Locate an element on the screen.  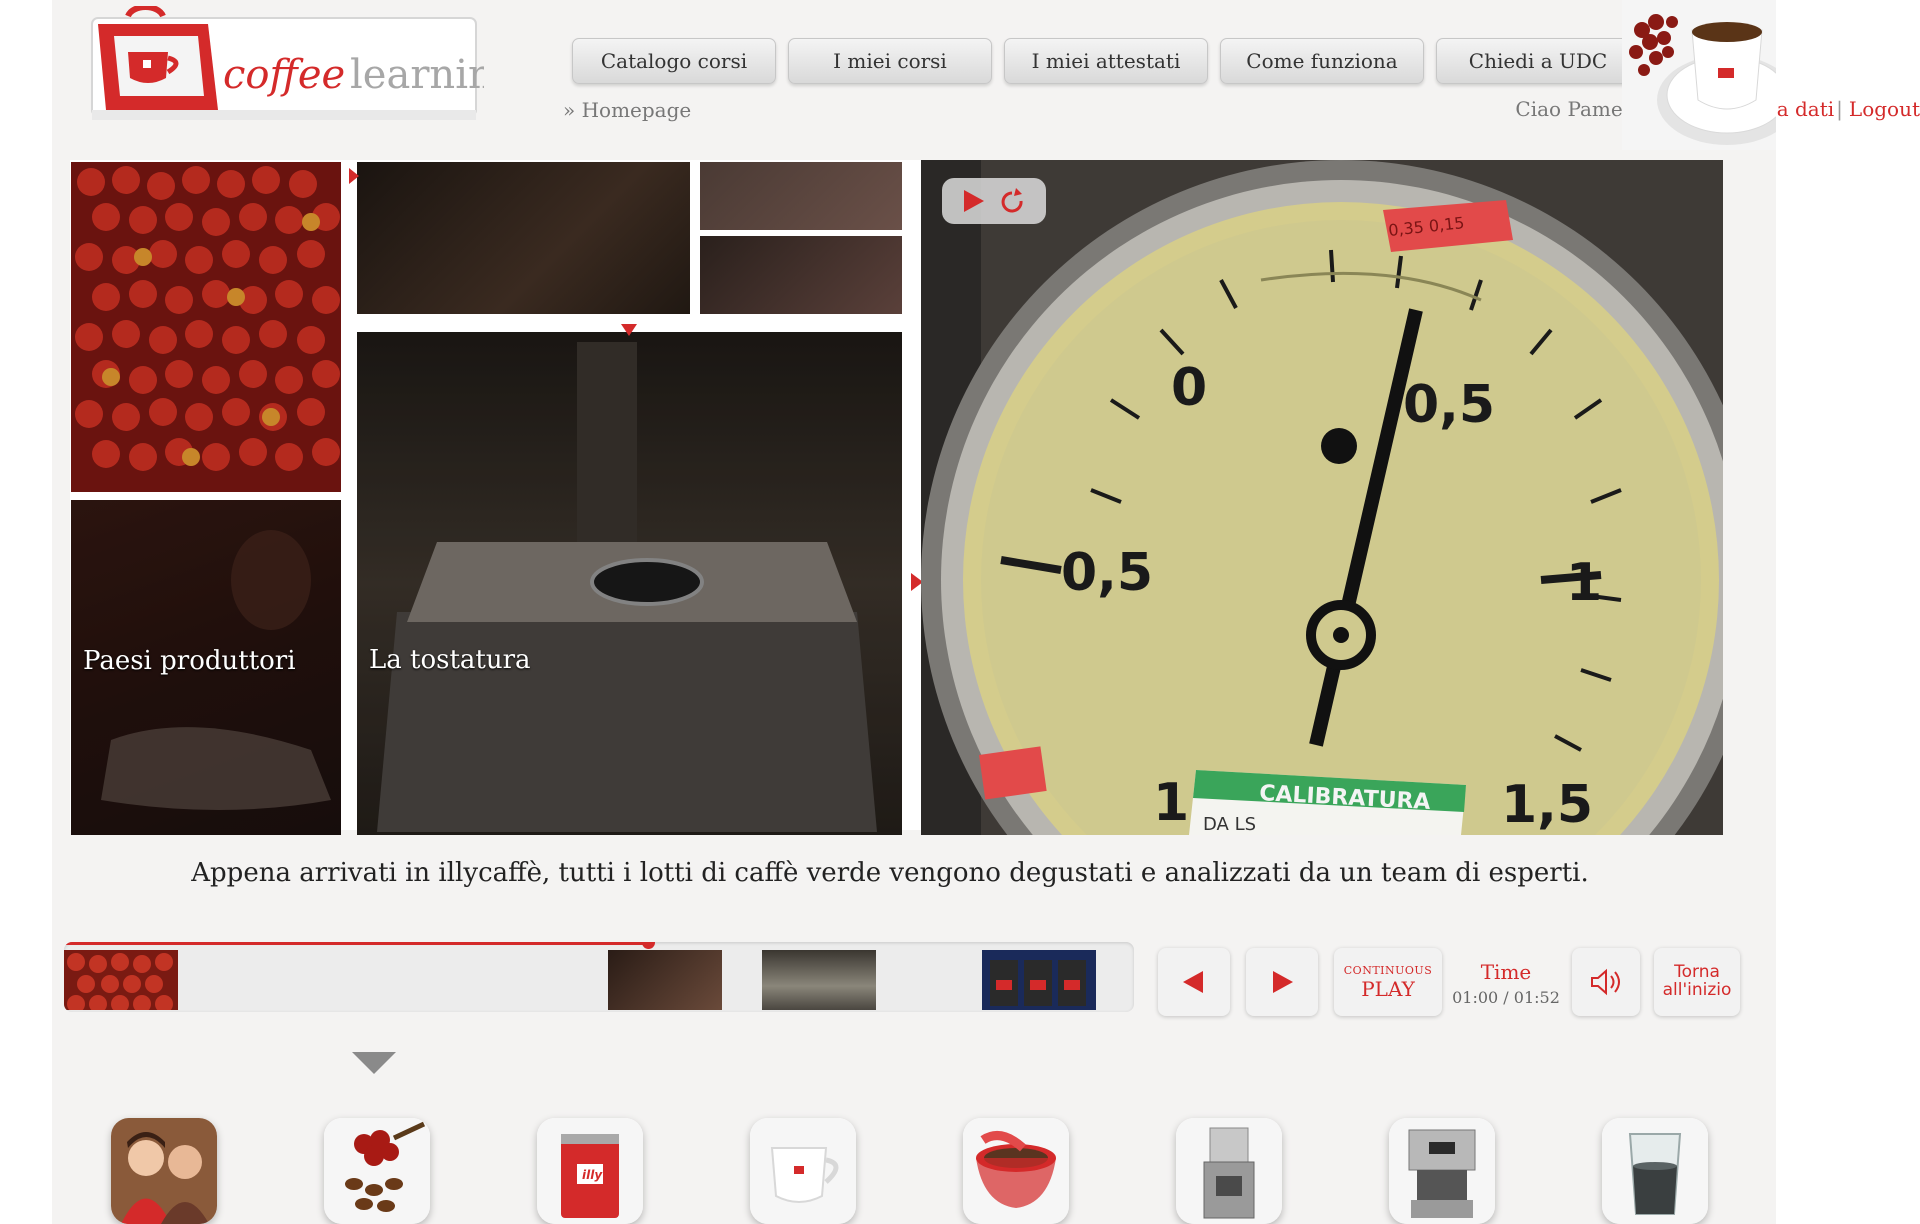
timeline-track is located at coordinates (599, 977).